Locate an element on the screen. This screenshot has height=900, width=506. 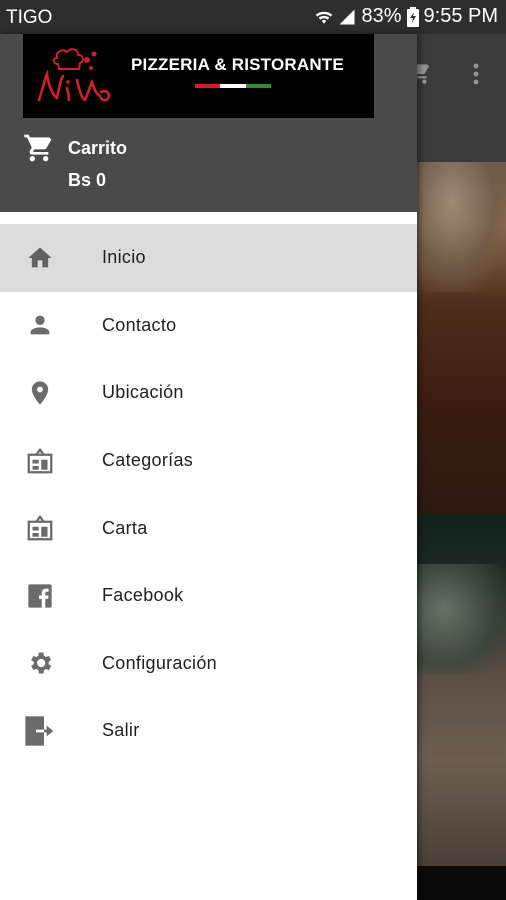
battery-icon is located at coordinates (412, 16).